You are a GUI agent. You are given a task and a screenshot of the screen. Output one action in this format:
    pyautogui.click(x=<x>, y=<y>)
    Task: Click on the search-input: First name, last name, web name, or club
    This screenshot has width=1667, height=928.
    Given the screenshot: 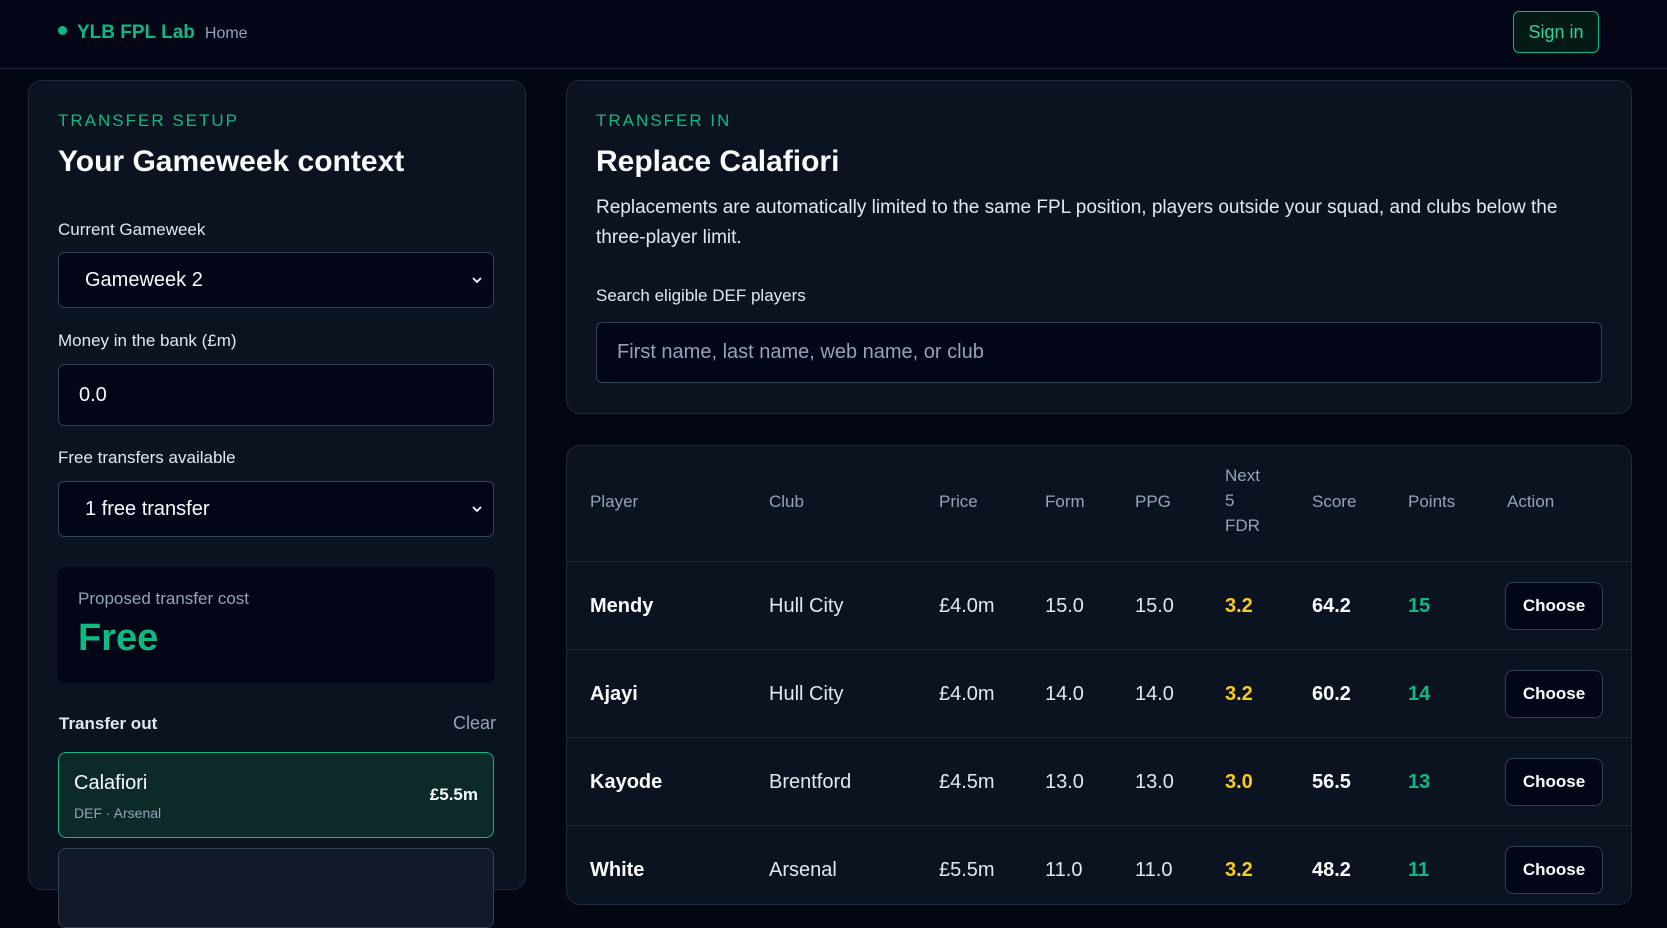 What is the action you would take?
    pyautogui.click(x=1099, y=352)
    